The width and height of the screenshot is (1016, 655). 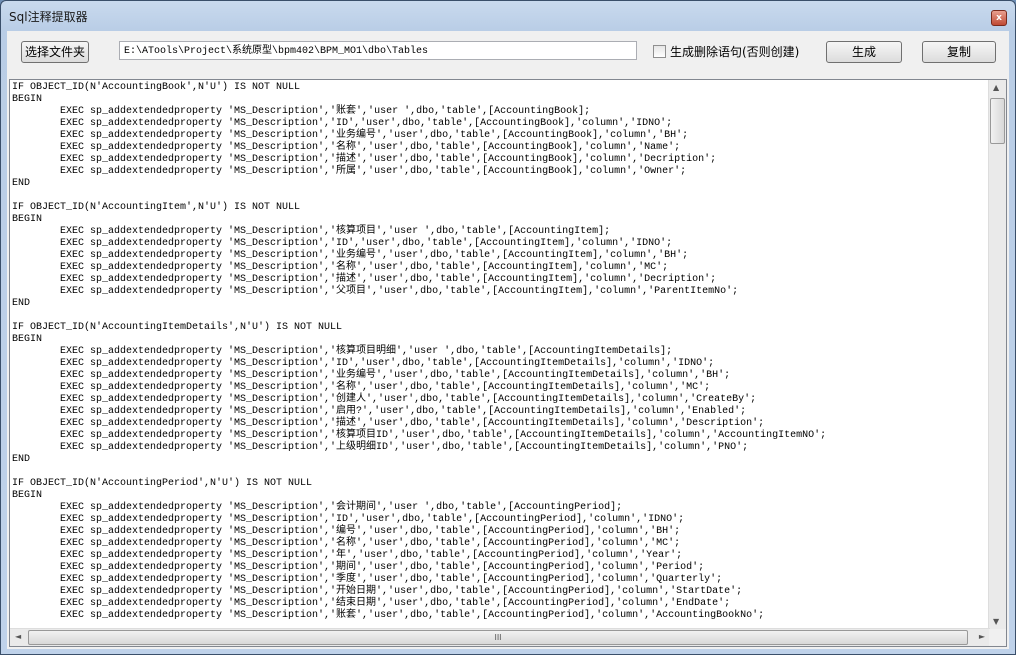 What do you see at coordinates (864, 52) in the screenshot?
I see `generate-button: 生成` at bounding box center [864, 52].